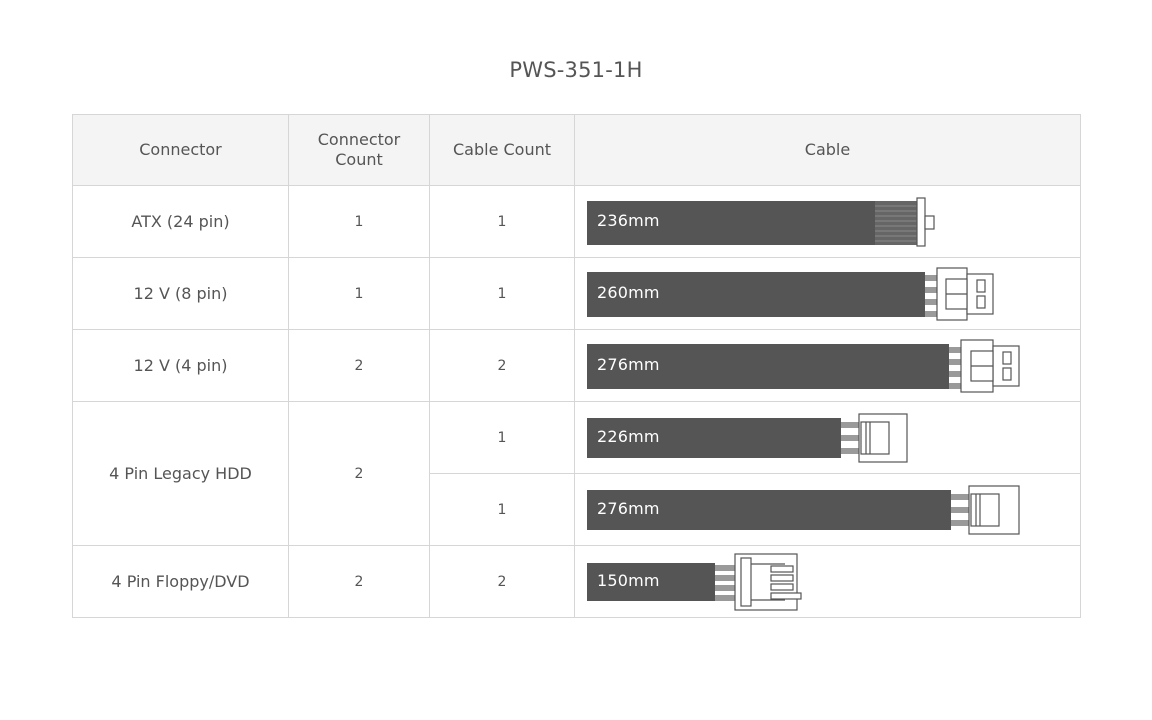 The height and width of the screenshot is (720, 1152). What do you see at coordinates (965, 294) in the screenshot?
I see `eps-8pin-connector-icon` at bounding box center [965, 294].